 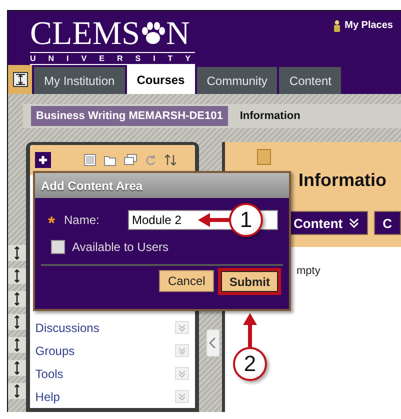 What do you see at coordinates (178, 34) in the screenshot?
I see `logo-text: N` at bounding box center [178, 34].